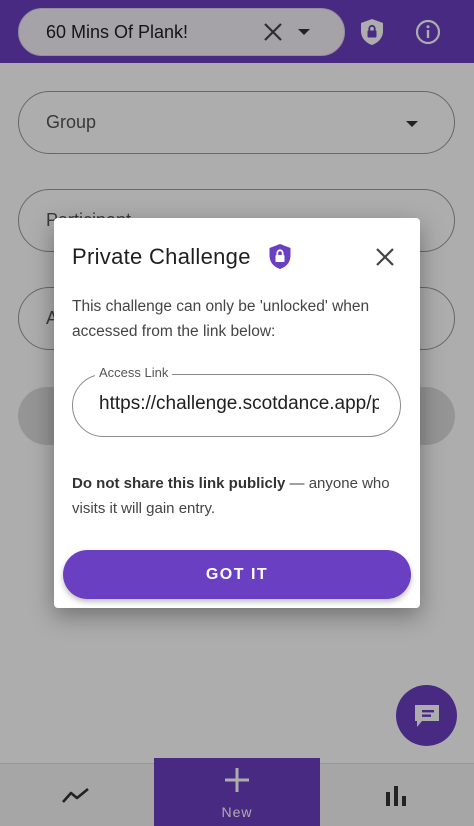 Image resolution: width=474 pixels, height=826 pixels. Describe the element at coordinates (161, 256) in the screenshot. I see `dialog-title: Private Challenge` at that location.